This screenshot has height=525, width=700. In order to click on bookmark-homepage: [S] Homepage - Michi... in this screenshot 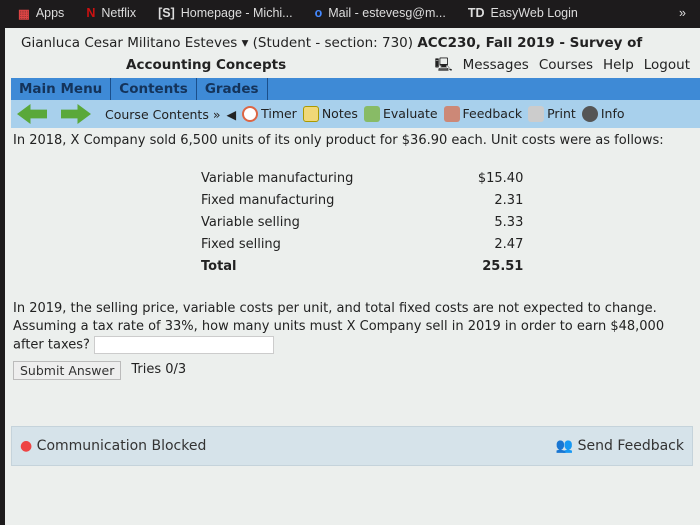, I will do `click(225, 13)`.